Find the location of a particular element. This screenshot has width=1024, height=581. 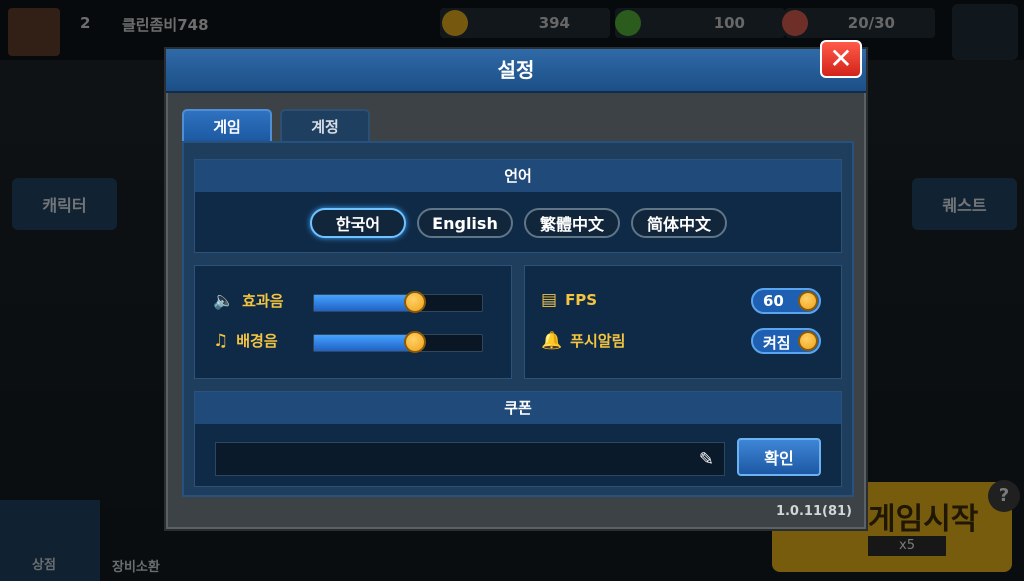

language-english-button: English is located at coordinates (465, 223).